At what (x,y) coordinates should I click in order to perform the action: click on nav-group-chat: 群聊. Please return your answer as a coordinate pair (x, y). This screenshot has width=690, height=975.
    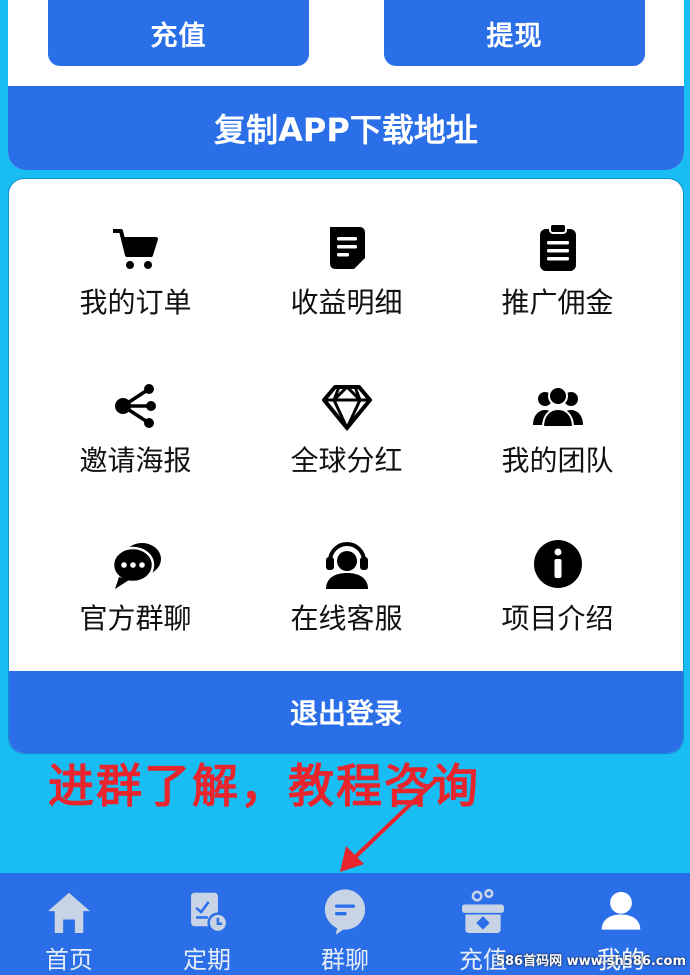
    Looking at the image, I should click on (345, 924).